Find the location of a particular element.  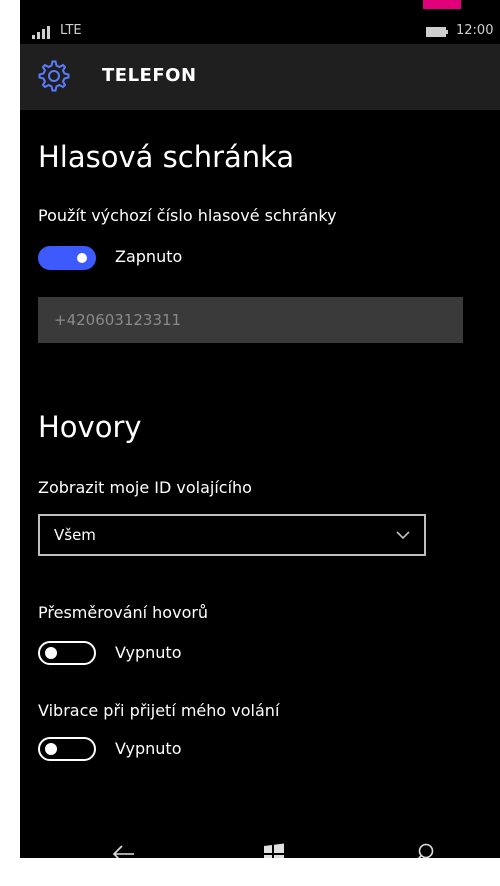

call-forwarding-label: Přesměrování hovorů is located at coordinates (123, 612).